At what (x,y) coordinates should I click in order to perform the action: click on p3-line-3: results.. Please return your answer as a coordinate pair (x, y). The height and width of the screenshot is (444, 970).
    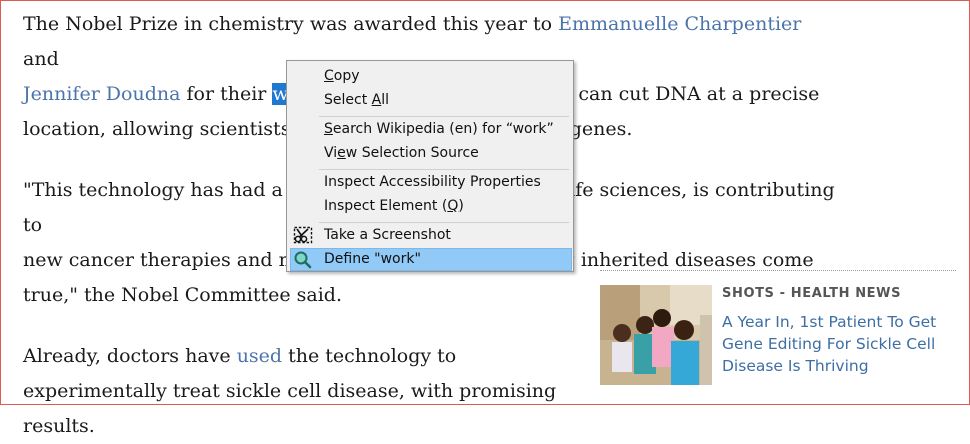
    Looking at the image, I should click on (59, 426).